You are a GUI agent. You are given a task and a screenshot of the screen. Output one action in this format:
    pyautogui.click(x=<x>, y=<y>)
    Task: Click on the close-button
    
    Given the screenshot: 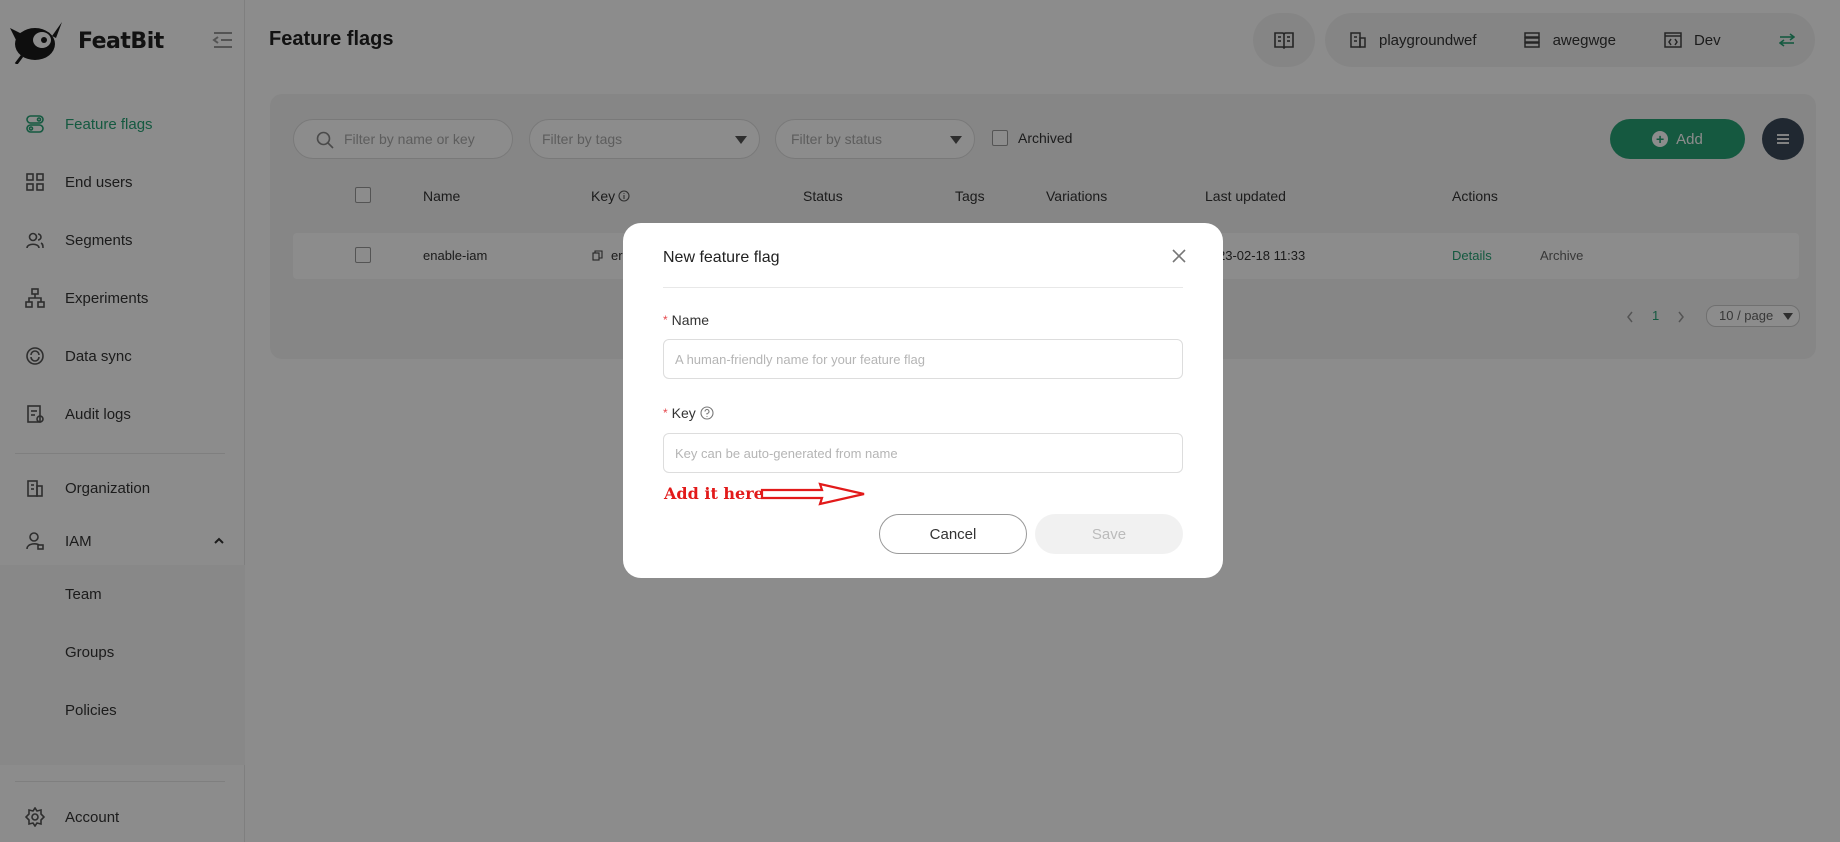 What is the action you would take?
    pyautogui.click(x=1179, y=256)
    